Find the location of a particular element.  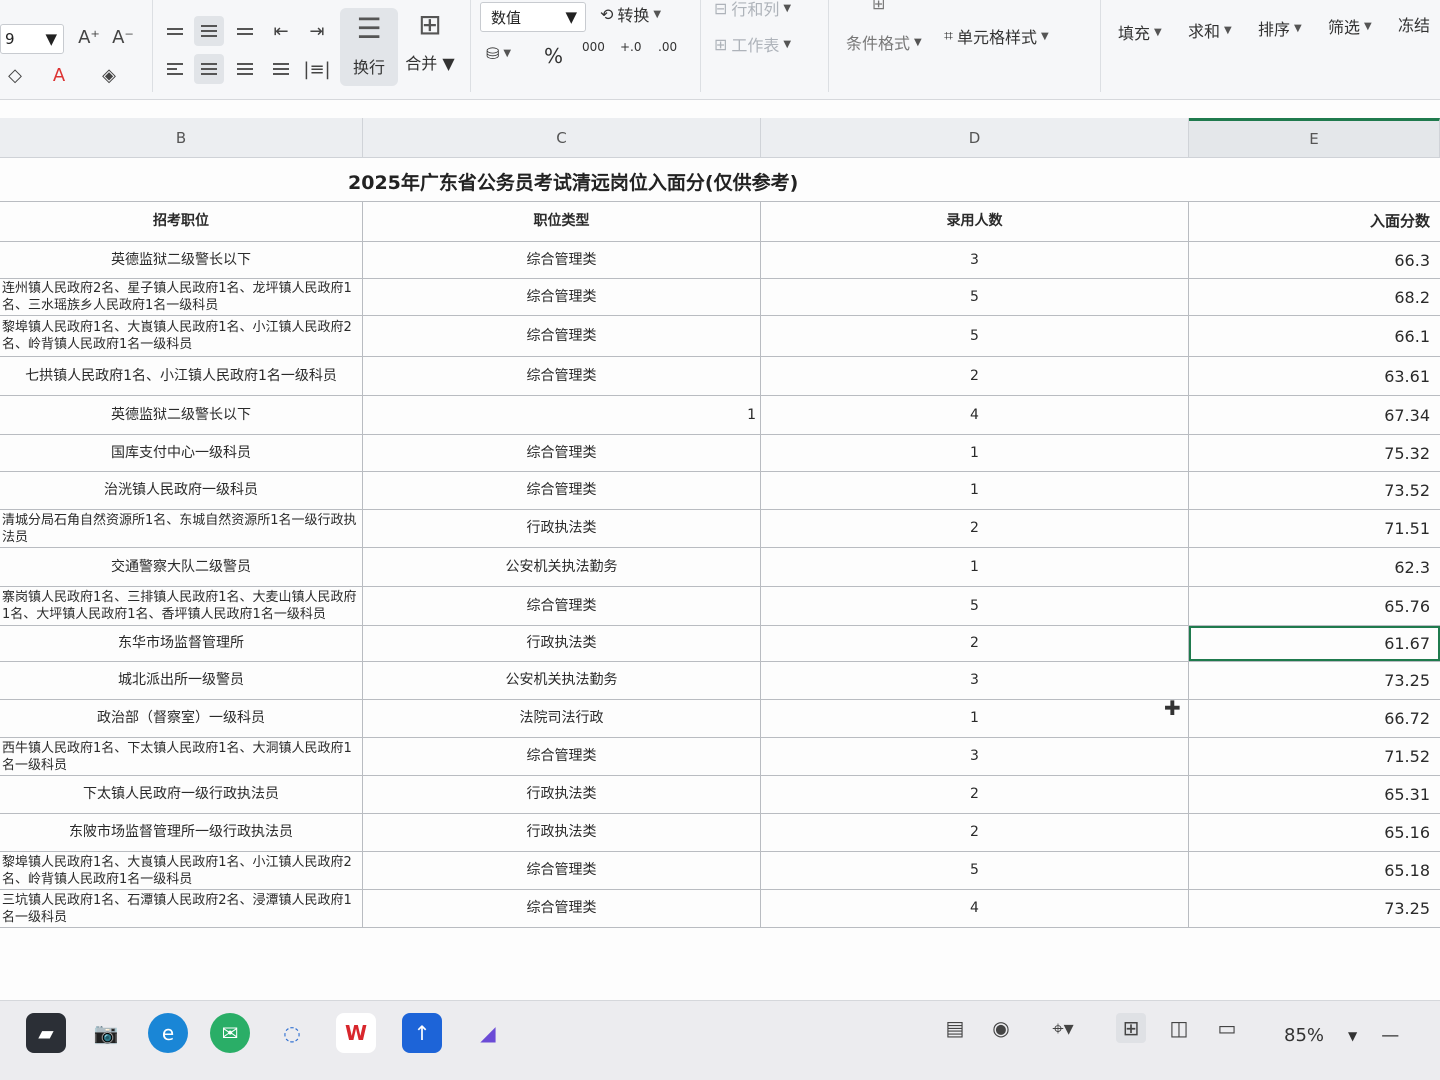

edge-browser-icon: e is located at coordinates (168, 1033).